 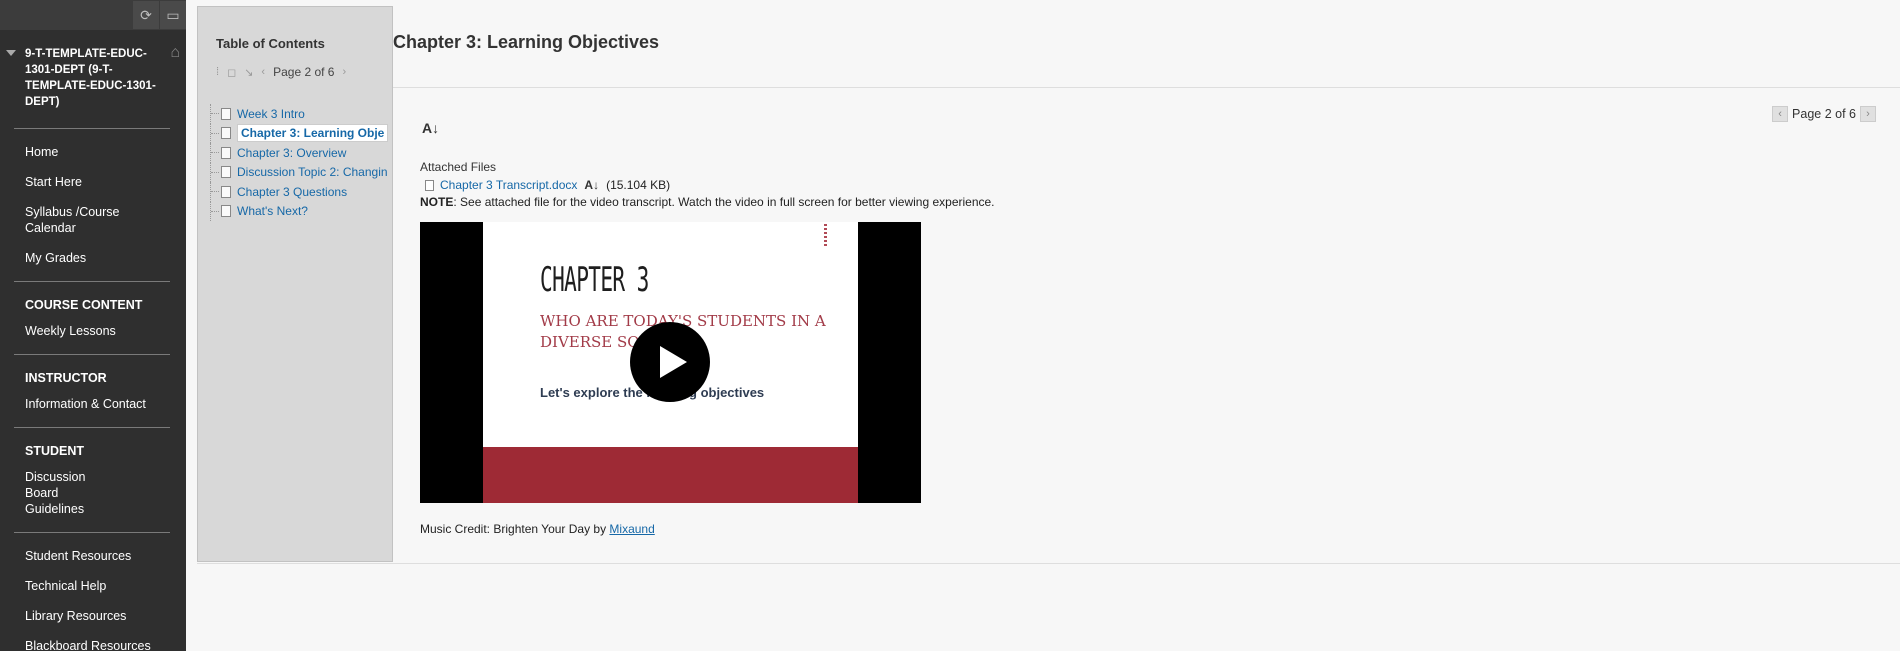 What do you see at coordinates (1868, 114) in the screenshot?
I see `next-page-button: ›` at bounding box center [1868, 114].